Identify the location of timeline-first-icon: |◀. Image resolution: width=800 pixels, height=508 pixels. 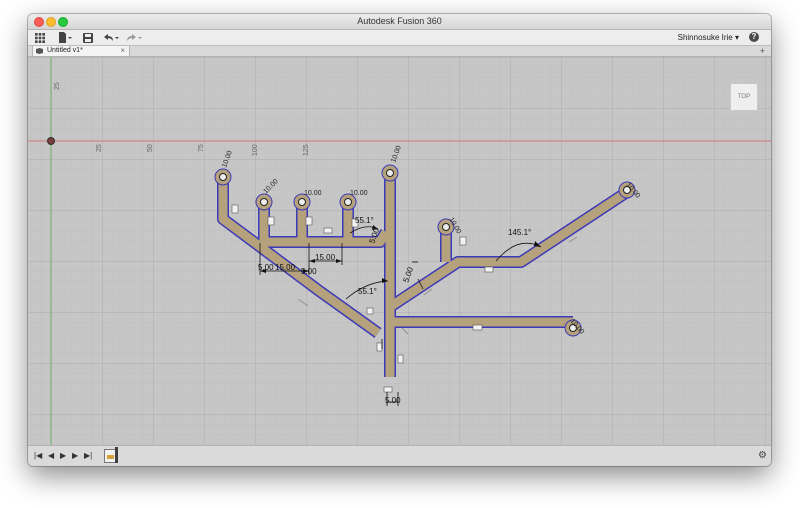
(38, 456).